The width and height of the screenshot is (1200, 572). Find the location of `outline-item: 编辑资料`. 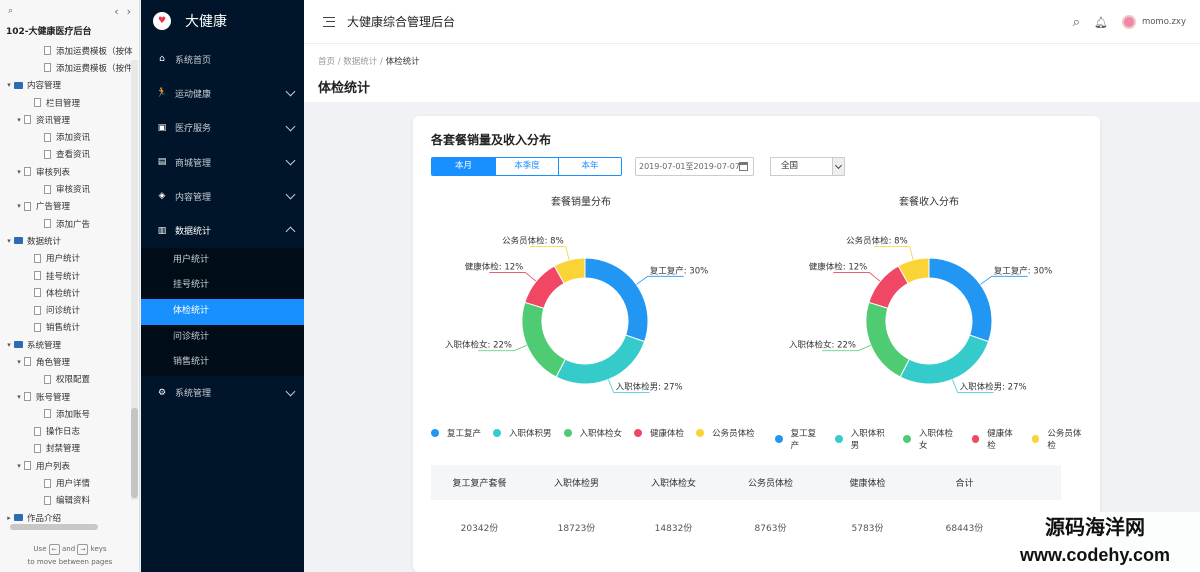

outline-item: 编辑资料 is located at coordinates (69, 500).